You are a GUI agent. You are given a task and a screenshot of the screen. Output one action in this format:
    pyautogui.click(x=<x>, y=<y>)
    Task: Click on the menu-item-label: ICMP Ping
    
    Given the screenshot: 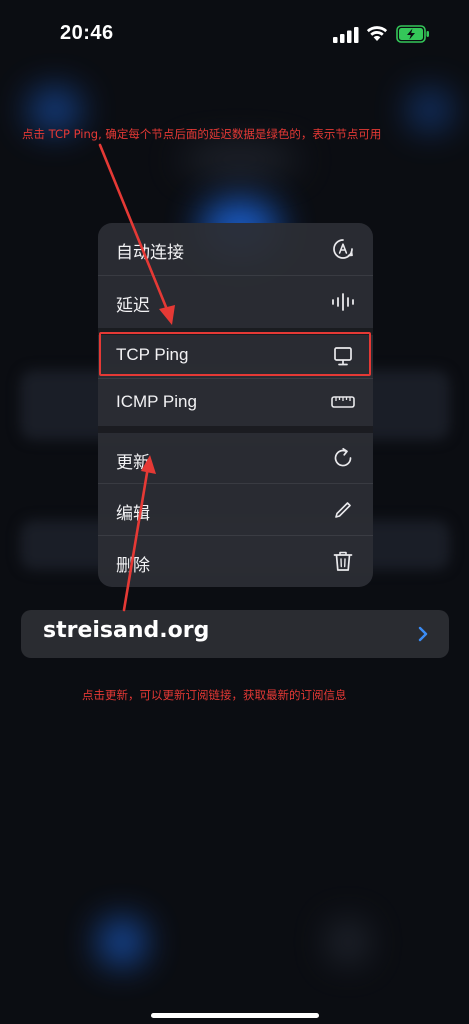 What is the action you would take?
    pyautogui.click(x=156, y=401)
    